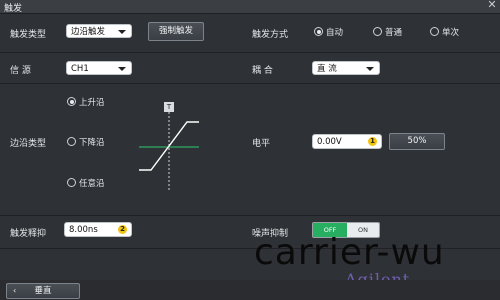 Image resolution: width=500 pixels, height=300 pixels. Describe the element at coordinates (339, 32) in the screenshot. I see `mode-auto-radio: 自动` at that location.